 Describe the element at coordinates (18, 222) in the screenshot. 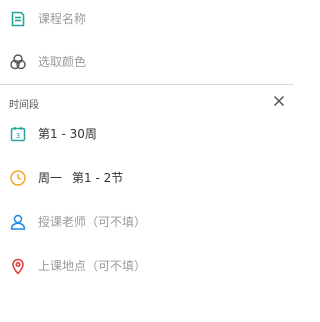

I see `person-icon` at that location.